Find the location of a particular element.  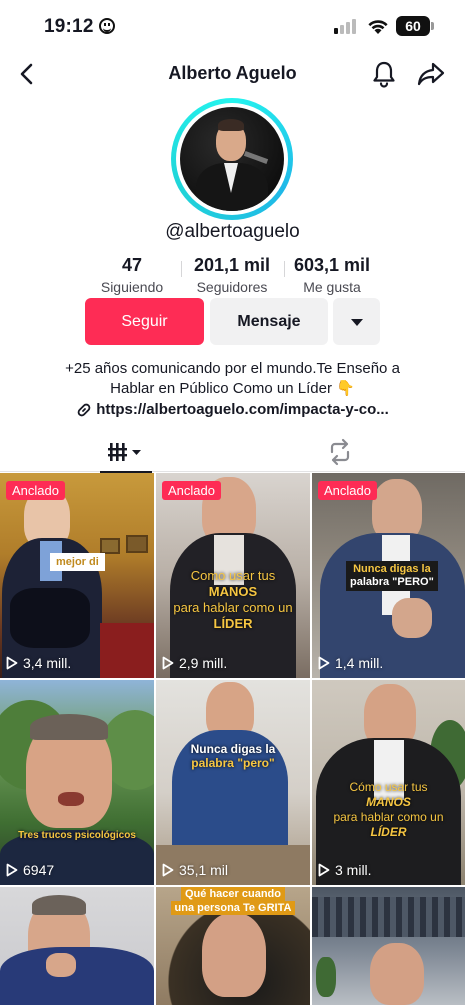

stat-followers: 201,1 mil Seguidores is located at coordinates (232, 275).